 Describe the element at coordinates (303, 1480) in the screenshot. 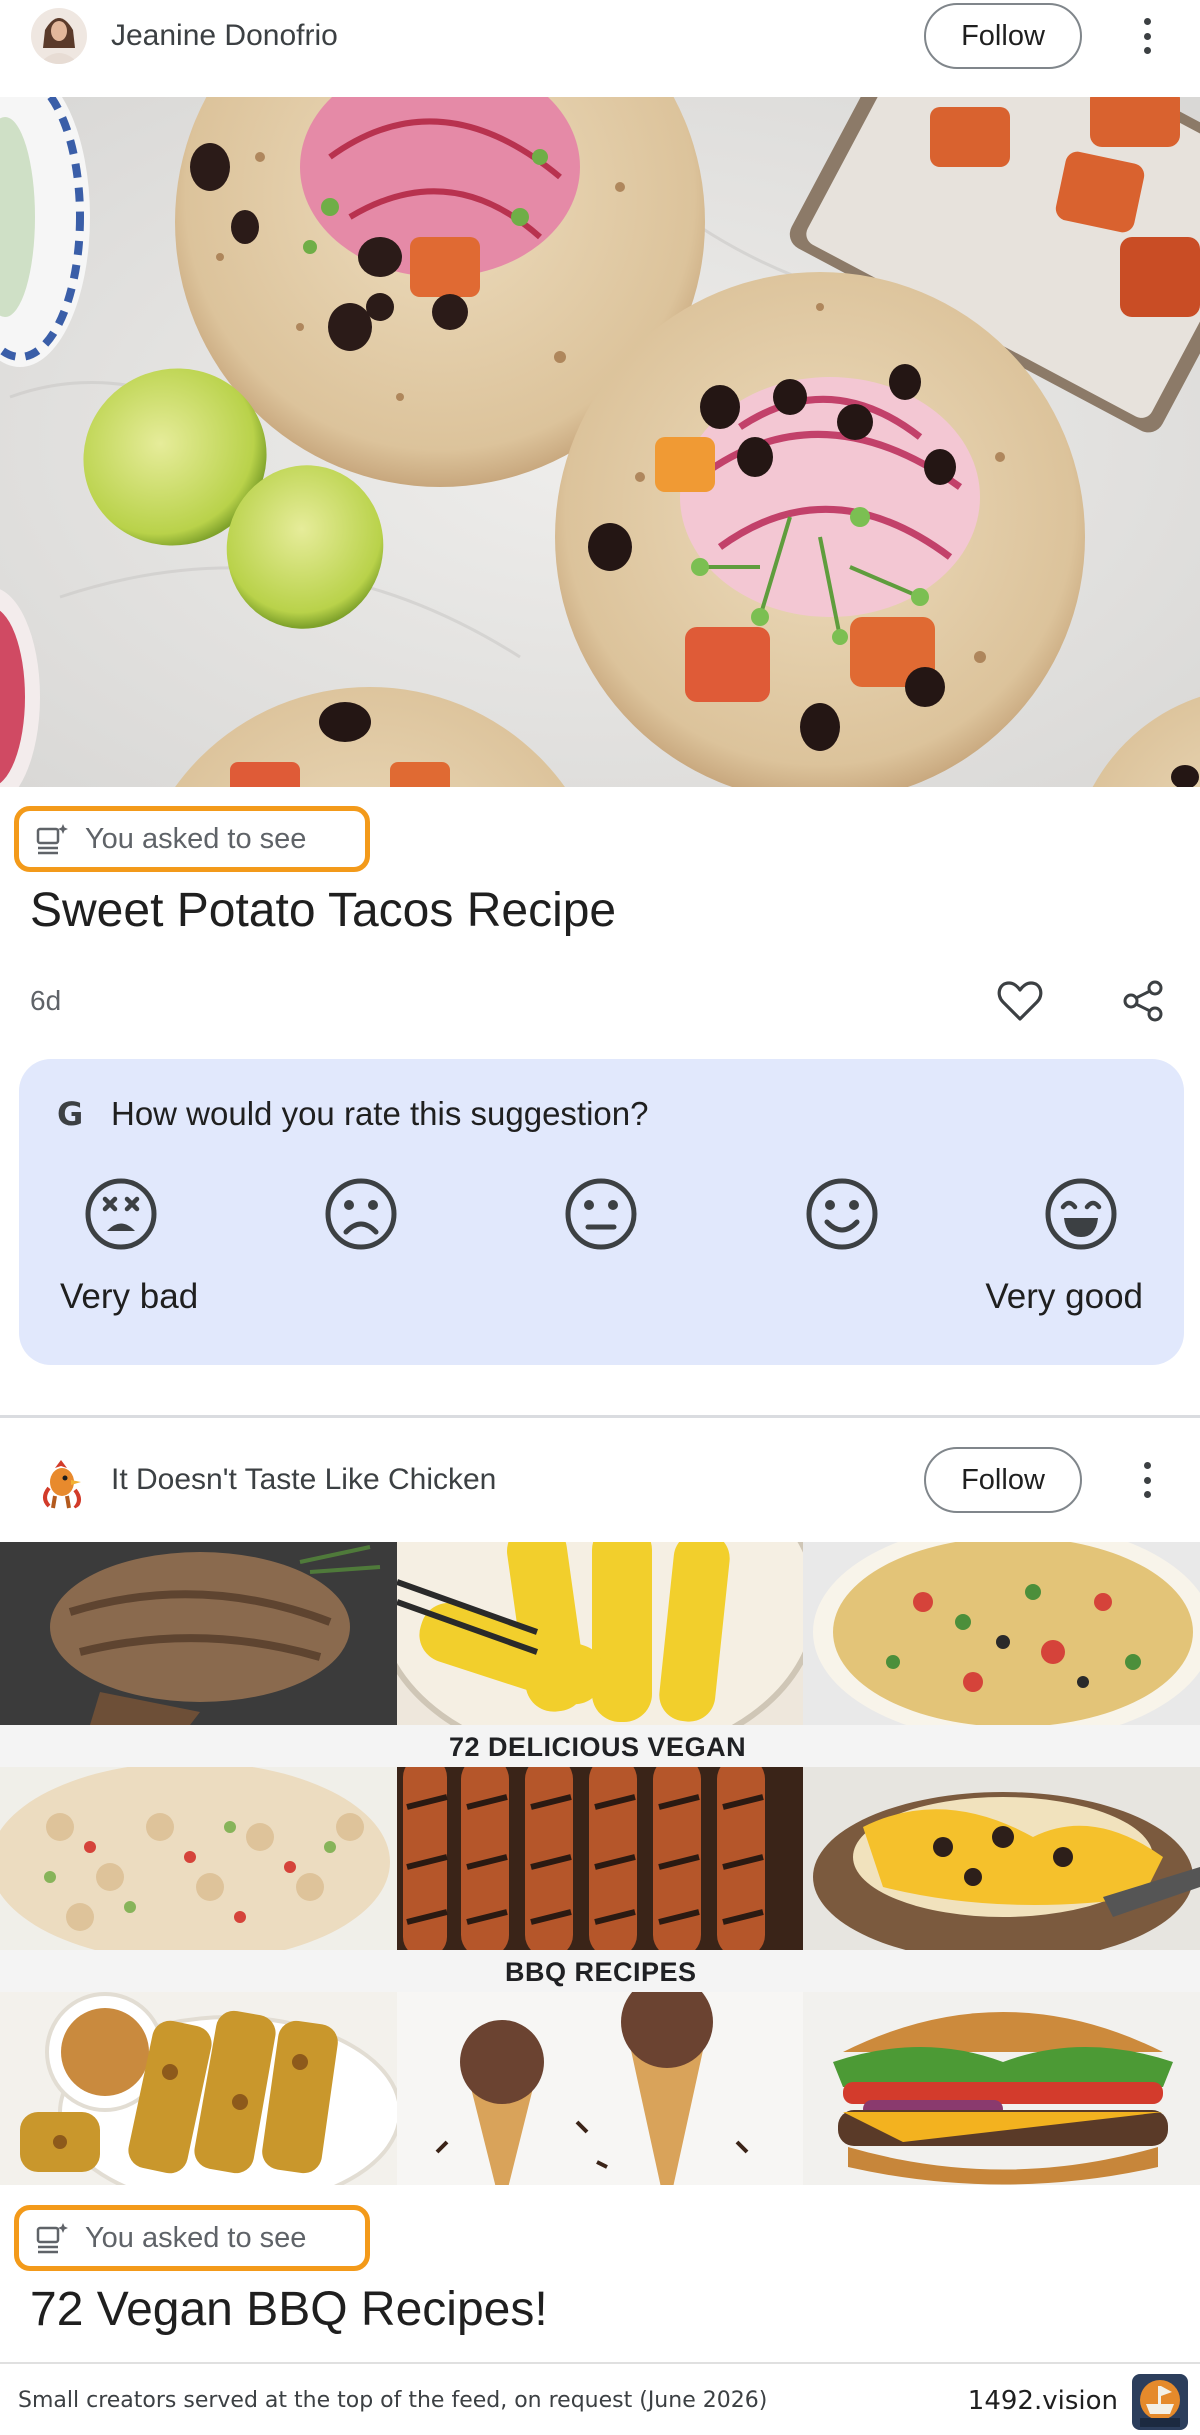

I see `author-name: It Doesn't Taste Like Chicken` at that location.